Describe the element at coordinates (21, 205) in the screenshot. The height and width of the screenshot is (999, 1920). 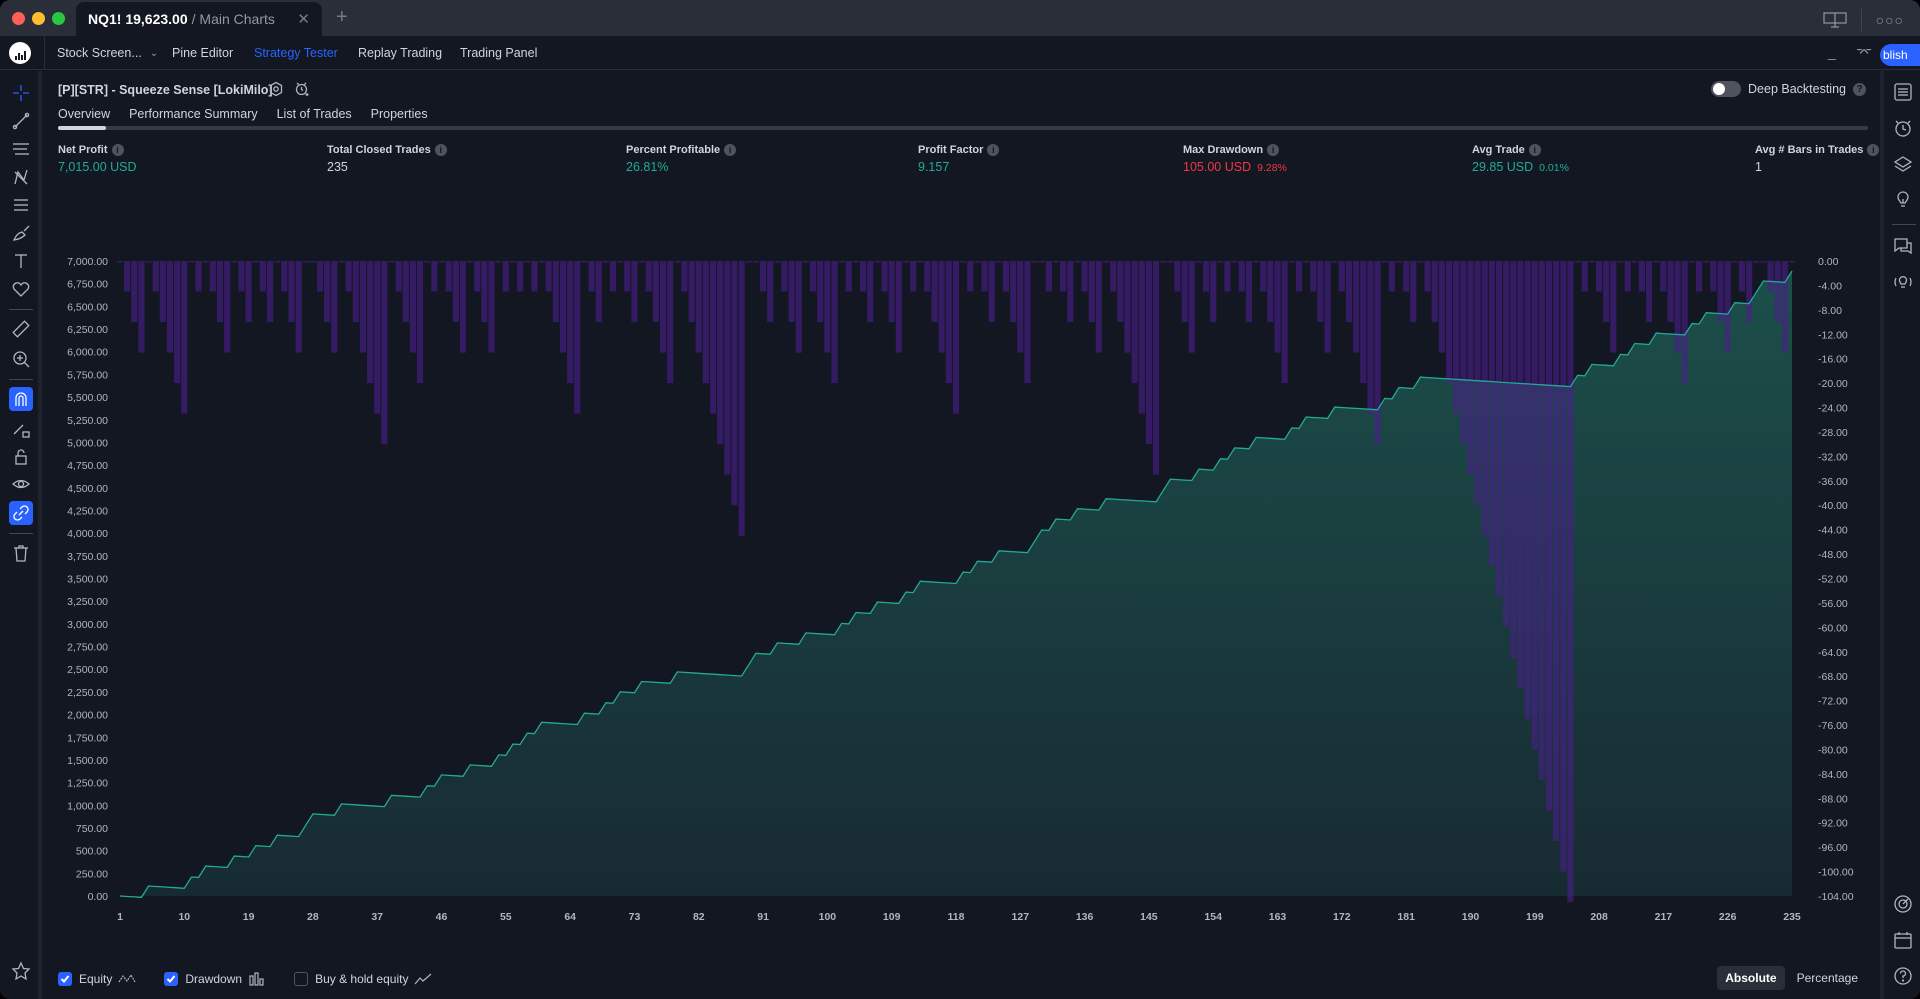
I see `prediction-icon` at that location.